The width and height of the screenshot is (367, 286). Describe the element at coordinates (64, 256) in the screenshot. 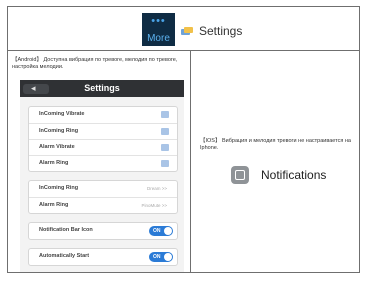

I see `setting-label: Automatically Start` at that location.